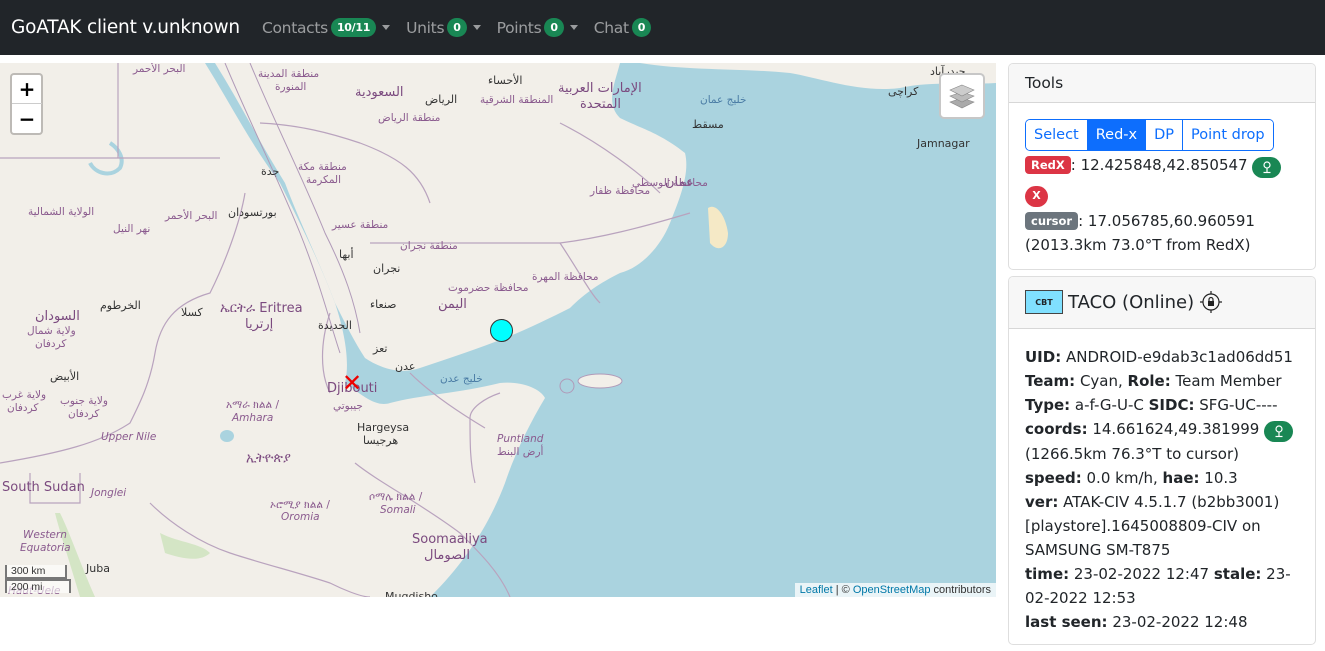  What do you see at coordinates (1165, 135) in the screenshot?
I see `tool-dp-button: DP` at bounding box center [1165, 135].